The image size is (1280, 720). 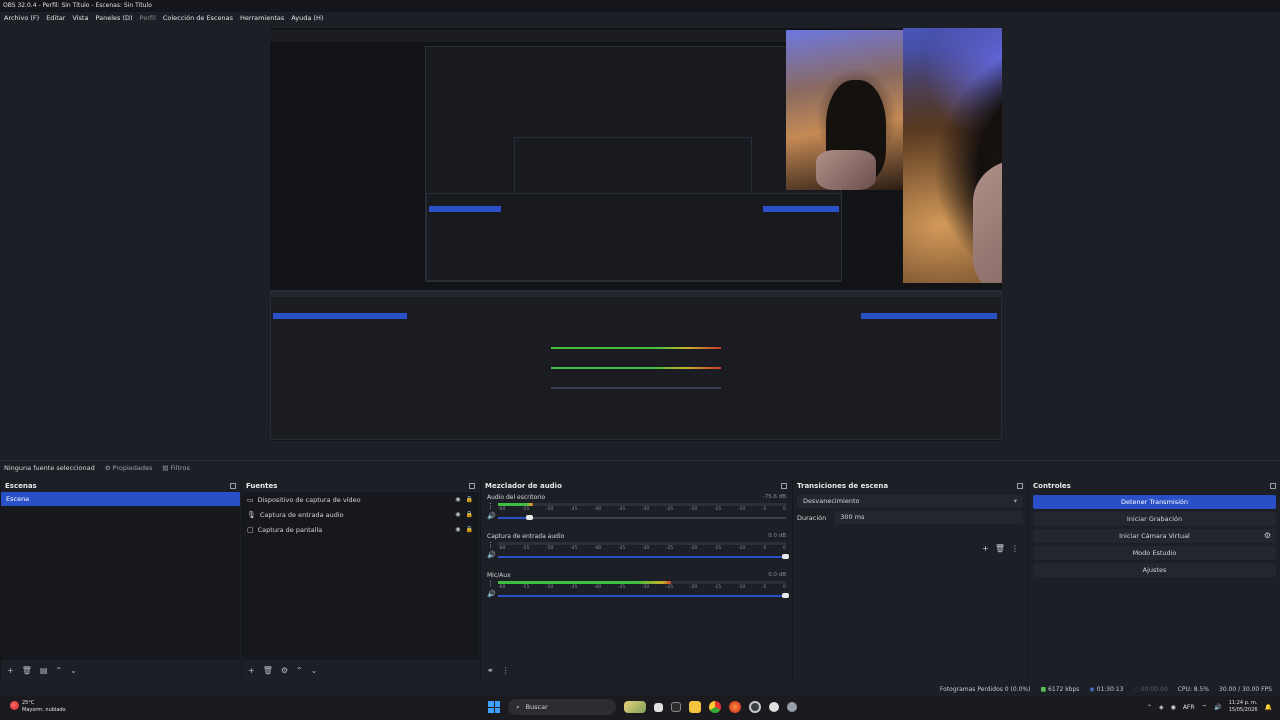 I want to click on obs-icon, so click(x=755, y=707).